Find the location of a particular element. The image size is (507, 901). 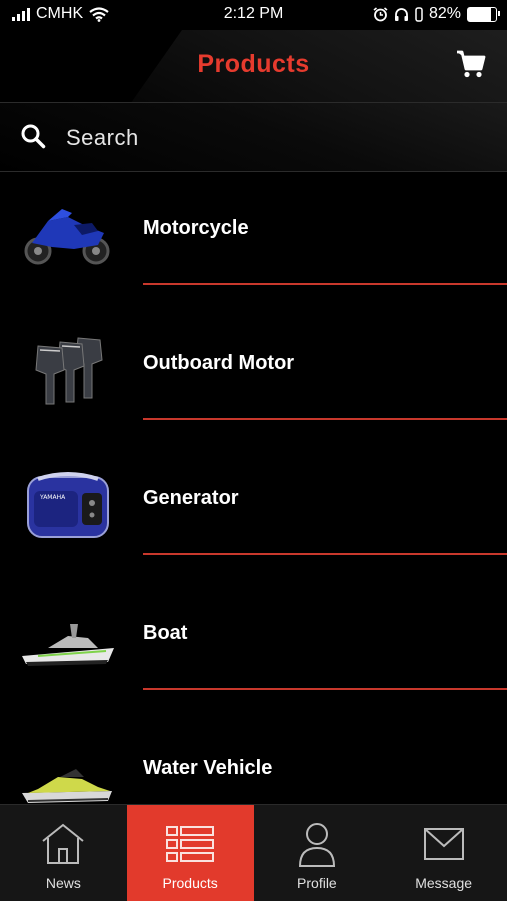

envelope-icon is located at coordinates (443, 844).